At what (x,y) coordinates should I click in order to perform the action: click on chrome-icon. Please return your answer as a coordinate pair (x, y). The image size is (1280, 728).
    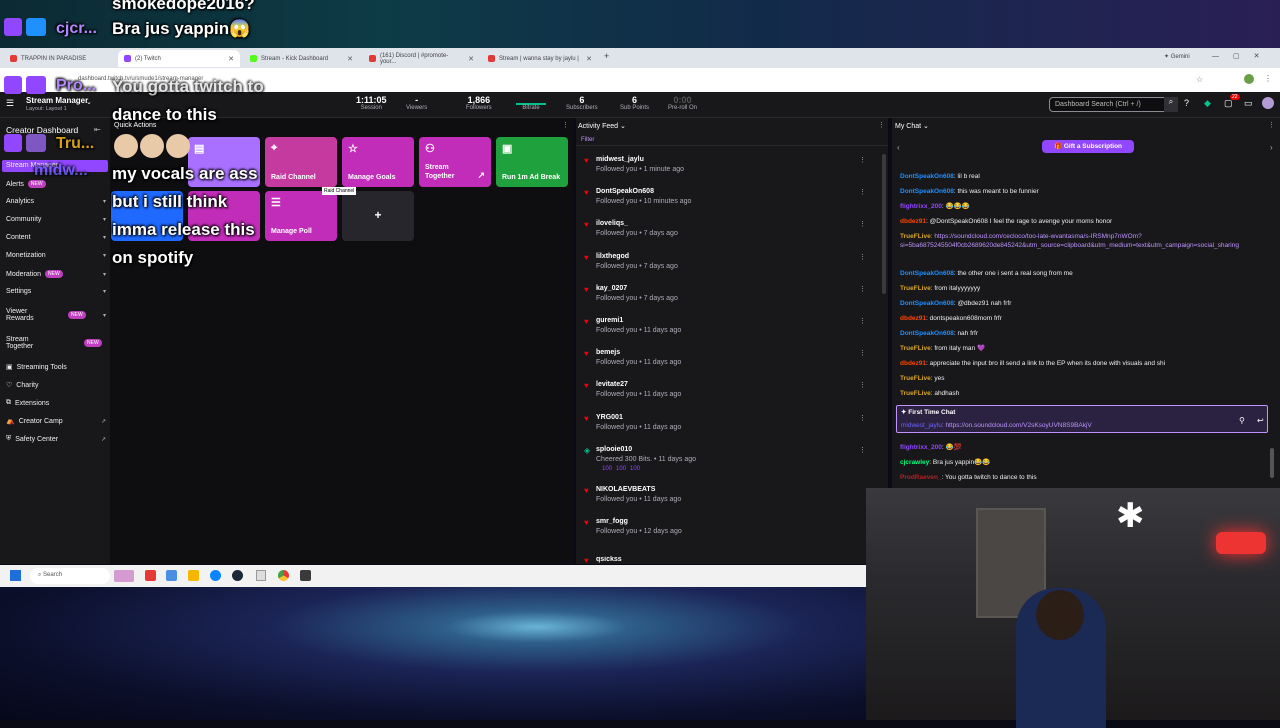
    Looking at the image, I should click on (283, 575).